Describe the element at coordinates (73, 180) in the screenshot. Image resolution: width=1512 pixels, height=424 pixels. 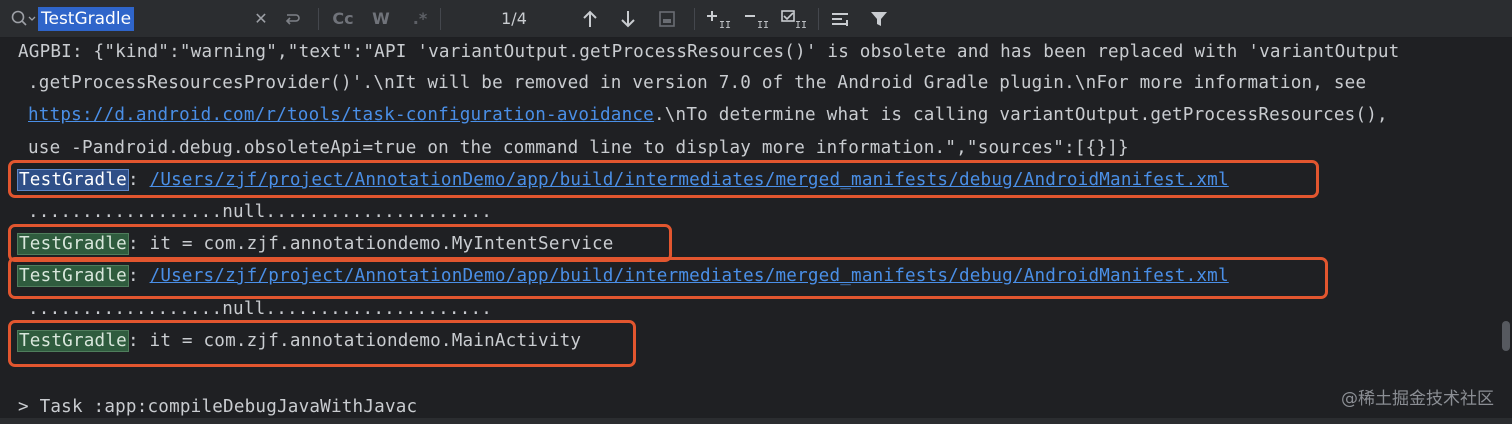
I see `search-match-current: TestGradle` at that location.